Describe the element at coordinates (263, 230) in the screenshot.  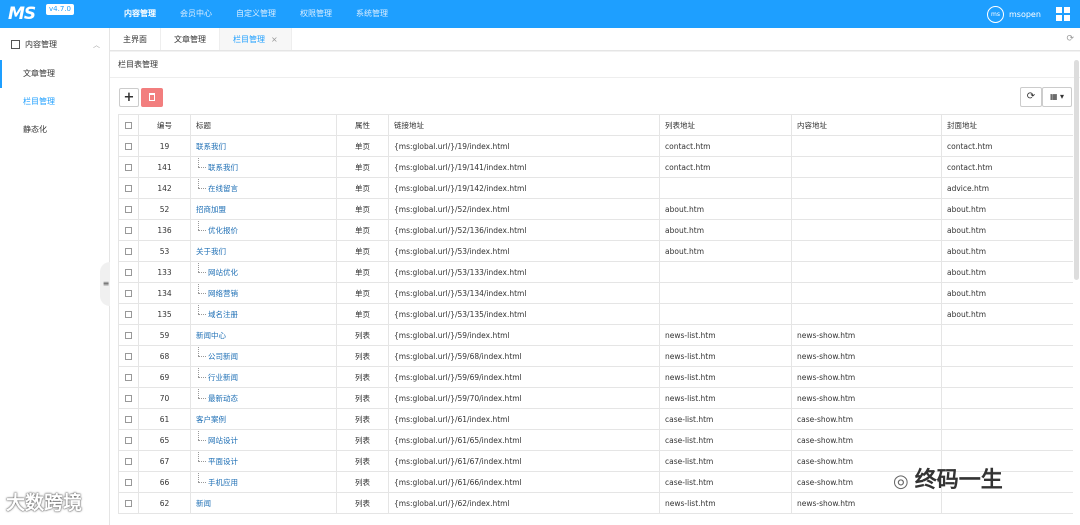
I see `cell-title: 优化报价` at that location.